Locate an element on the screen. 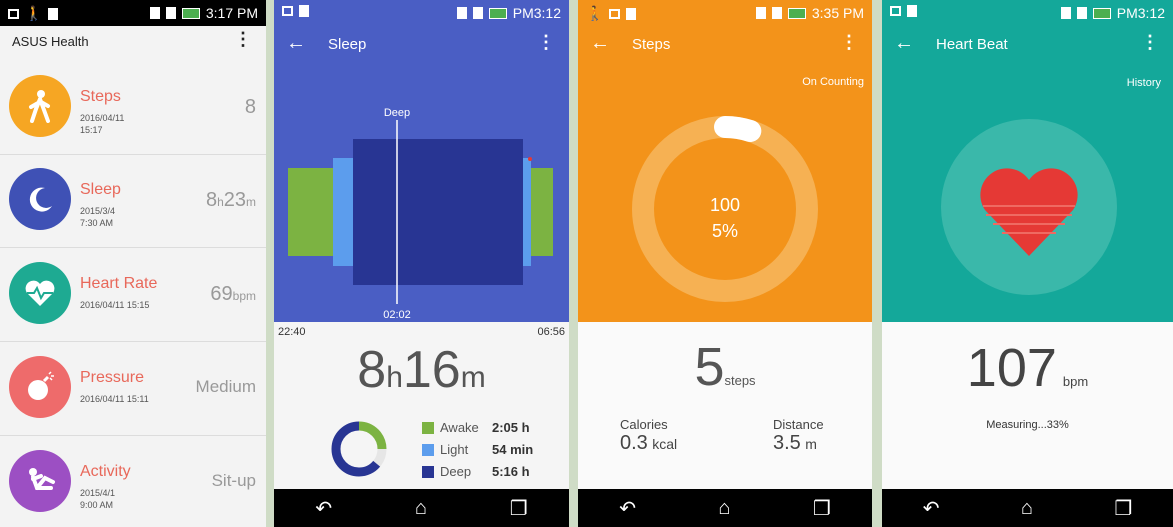  history-link: History is located at coordinates (1144, 83).